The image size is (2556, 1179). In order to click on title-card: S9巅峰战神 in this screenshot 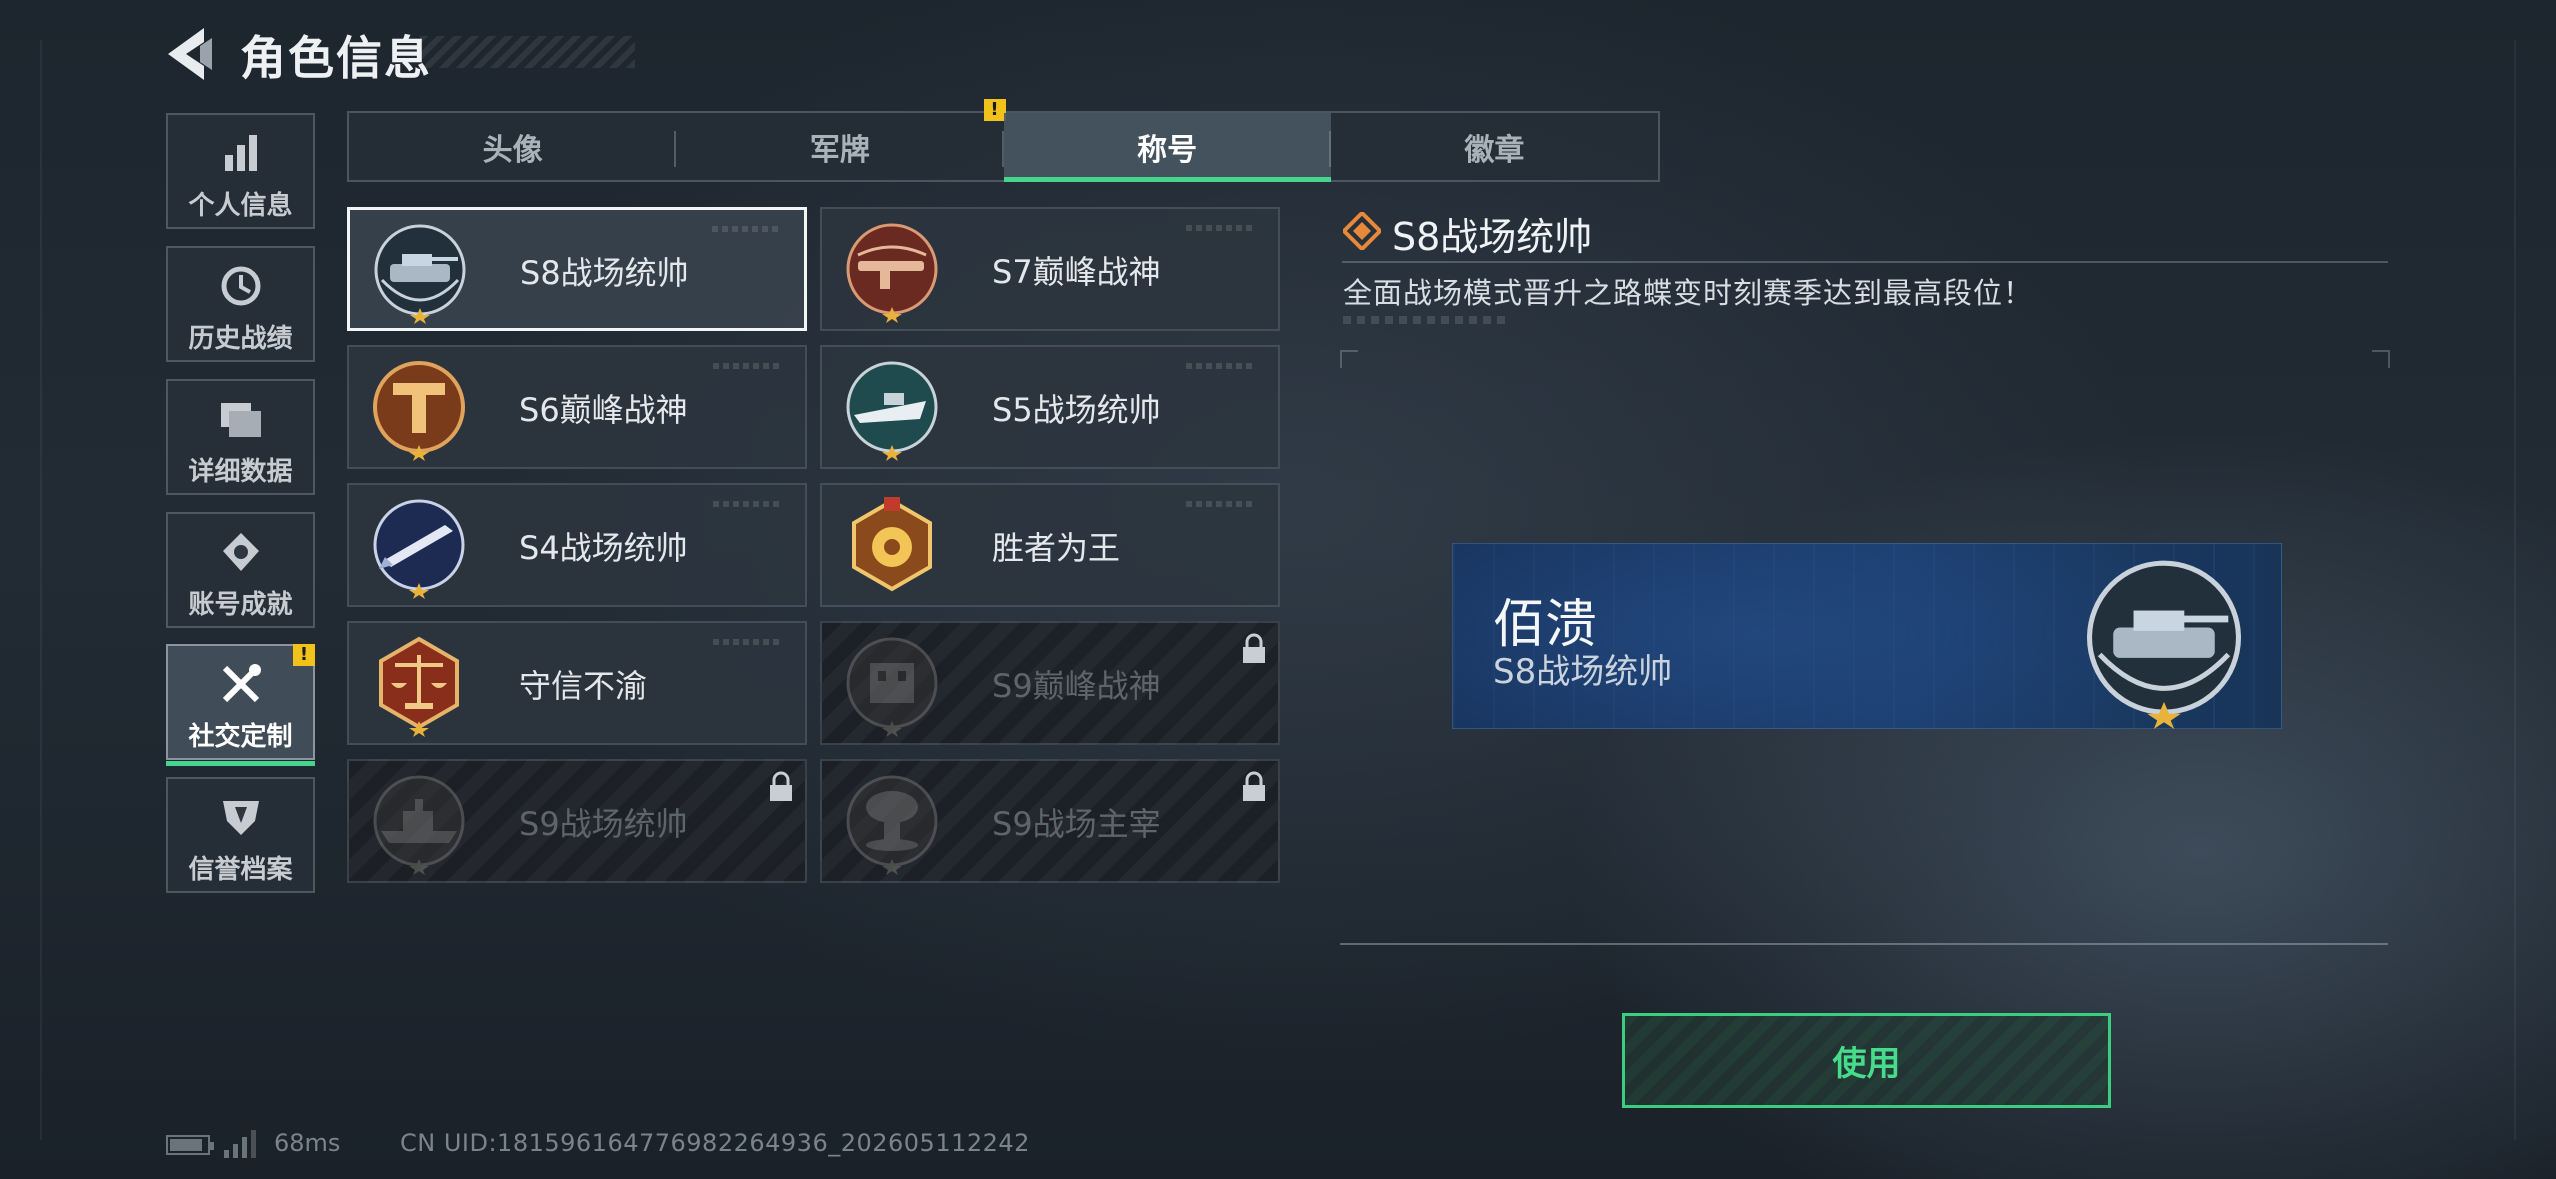, I will do `click(1050, 683)`.